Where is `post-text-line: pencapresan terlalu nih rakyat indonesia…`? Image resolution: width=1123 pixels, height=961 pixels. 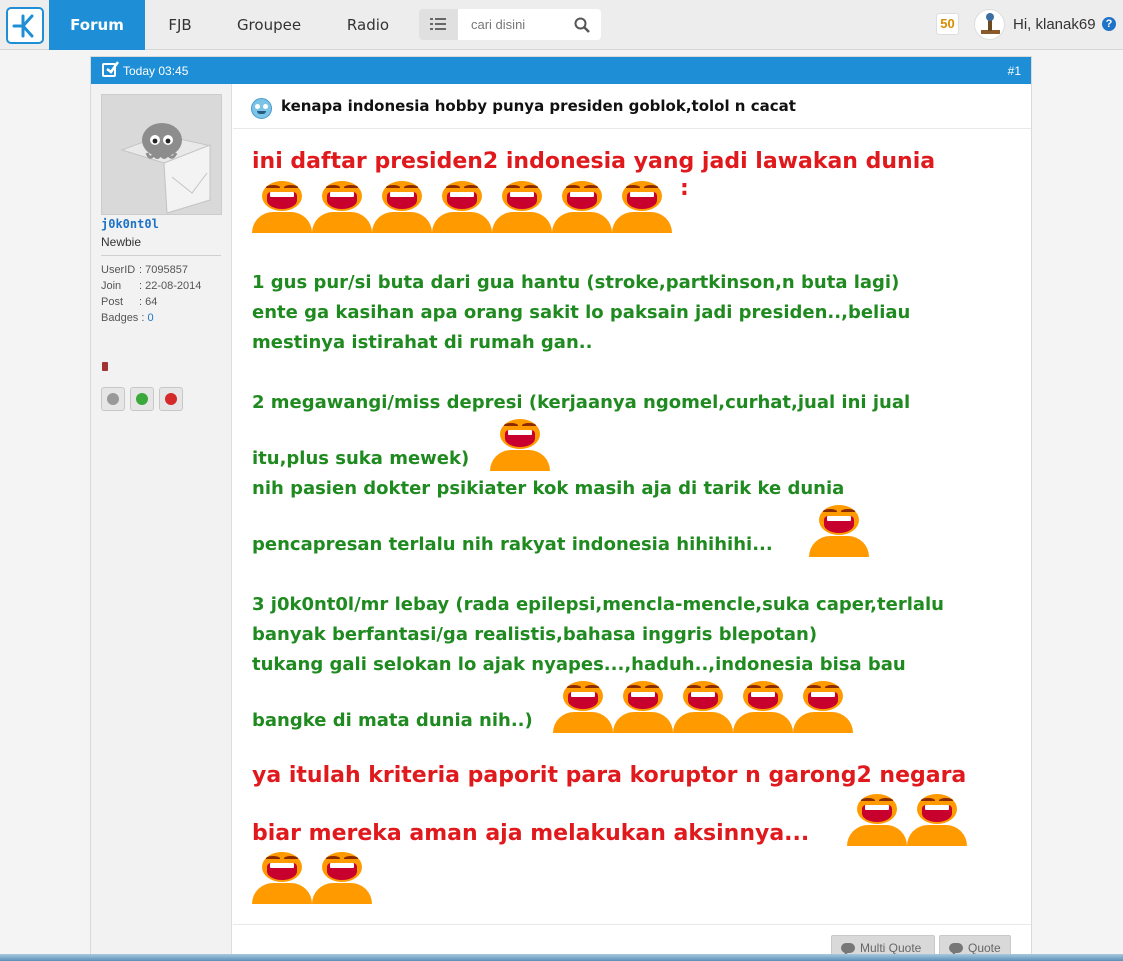
post-text-line: pencapresan terlalu nih rakyat indonesia… is located at coordinates (512, 544).